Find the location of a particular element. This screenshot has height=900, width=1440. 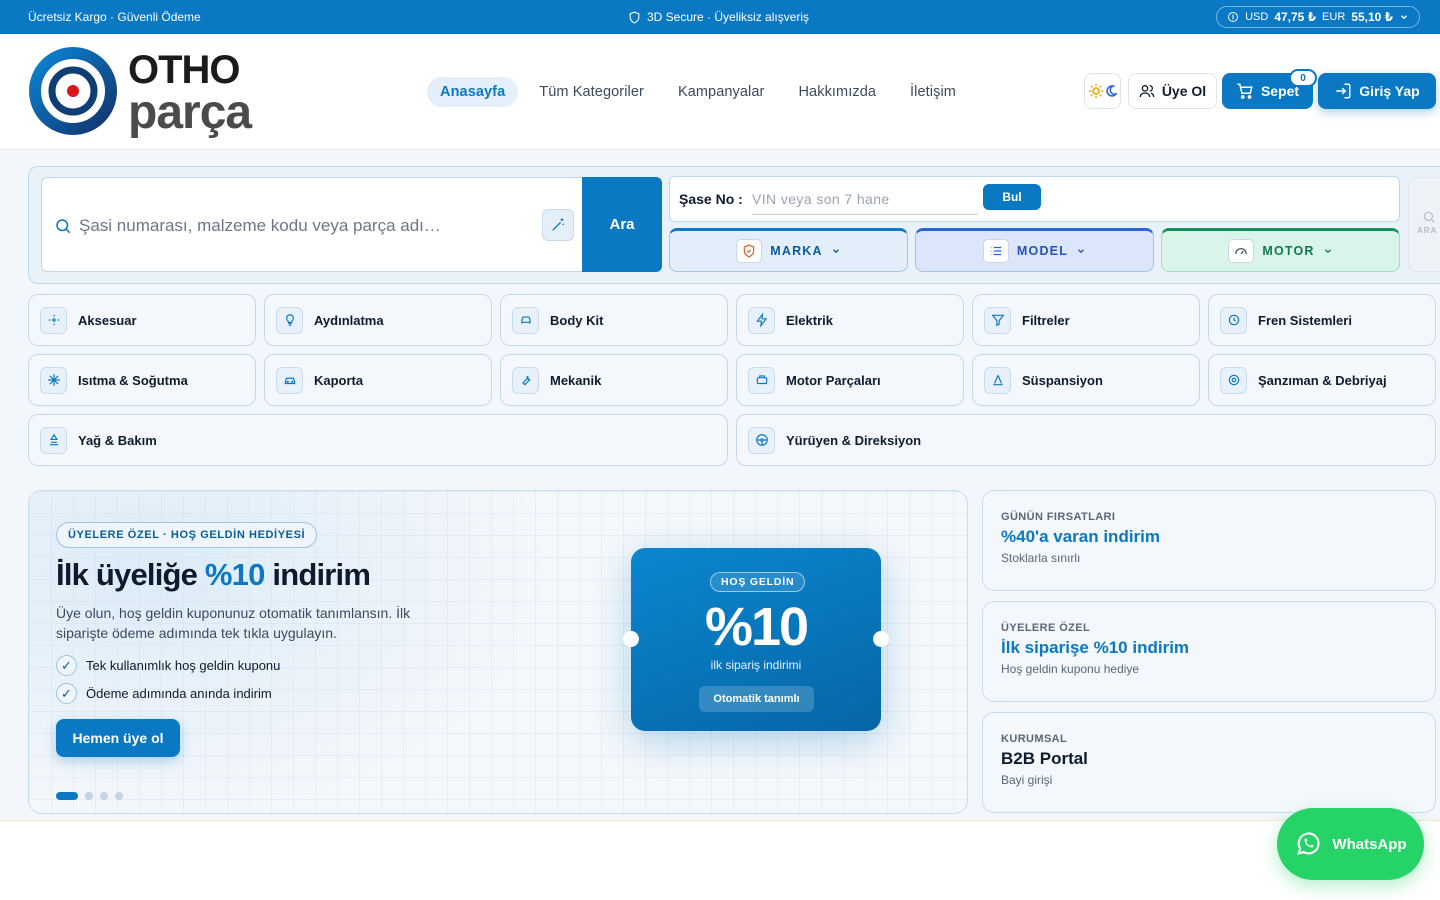

signup-button: Üye Ol is located at coordinates (1172, 91).